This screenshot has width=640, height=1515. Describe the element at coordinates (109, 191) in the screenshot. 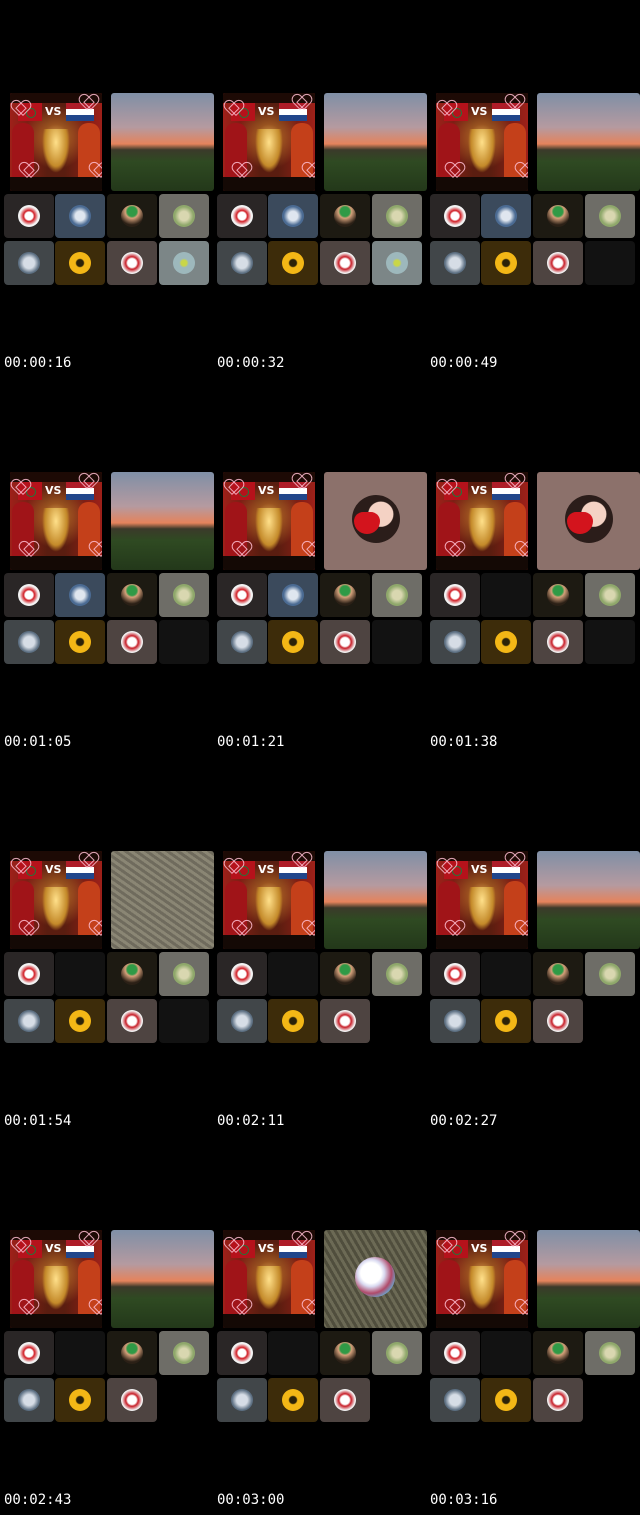

I see `video-thumbnail-frame: VS` at that location.